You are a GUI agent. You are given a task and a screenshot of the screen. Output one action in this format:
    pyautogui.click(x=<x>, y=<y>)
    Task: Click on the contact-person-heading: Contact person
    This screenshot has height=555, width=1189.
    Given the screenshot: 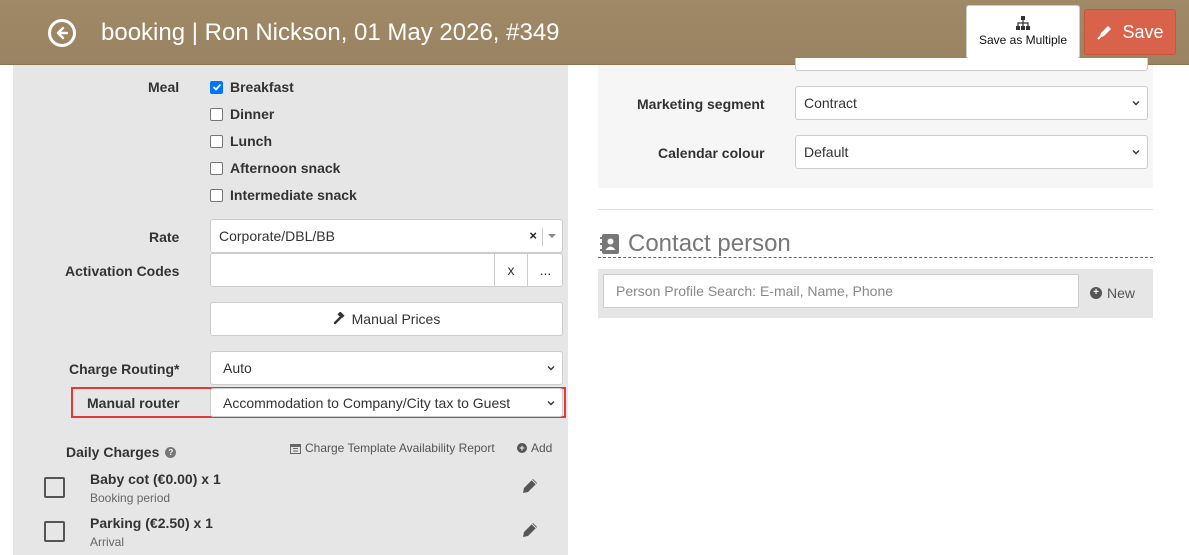 What is the action you would take?
    pyautogui.click(x=694, y=244)
    